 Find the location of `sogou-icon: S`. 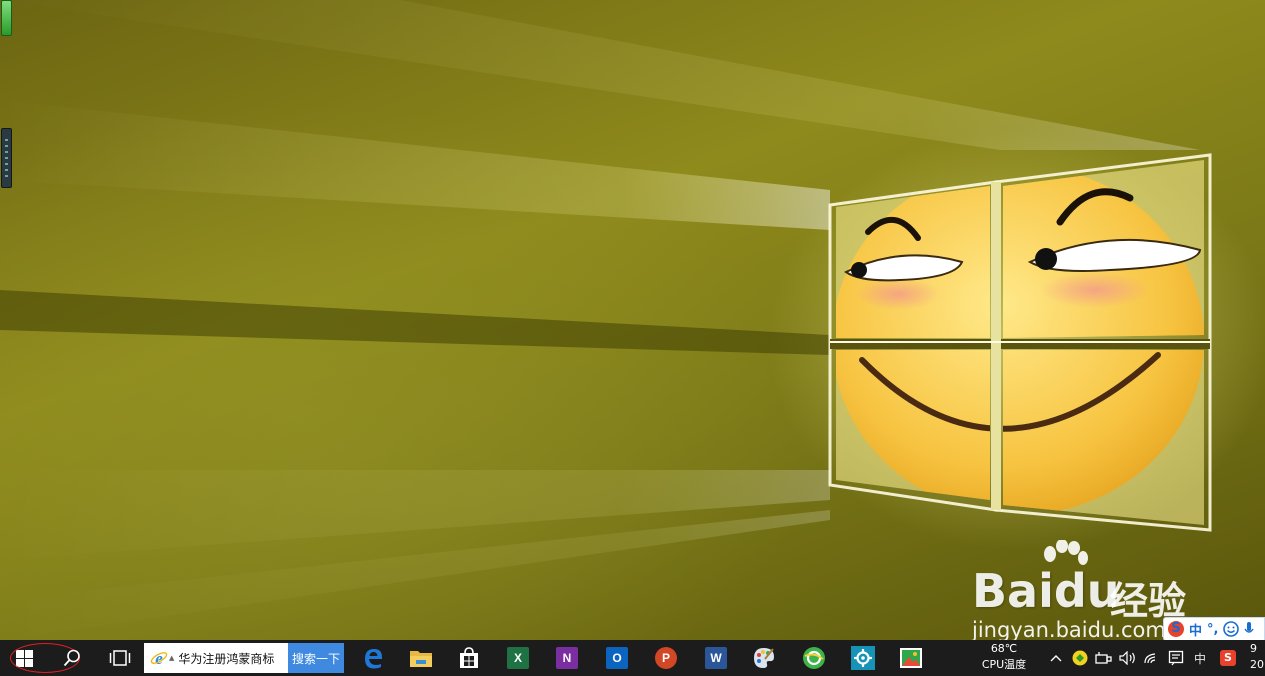

sogou-icon: S is located at coordinates (1228, 658).